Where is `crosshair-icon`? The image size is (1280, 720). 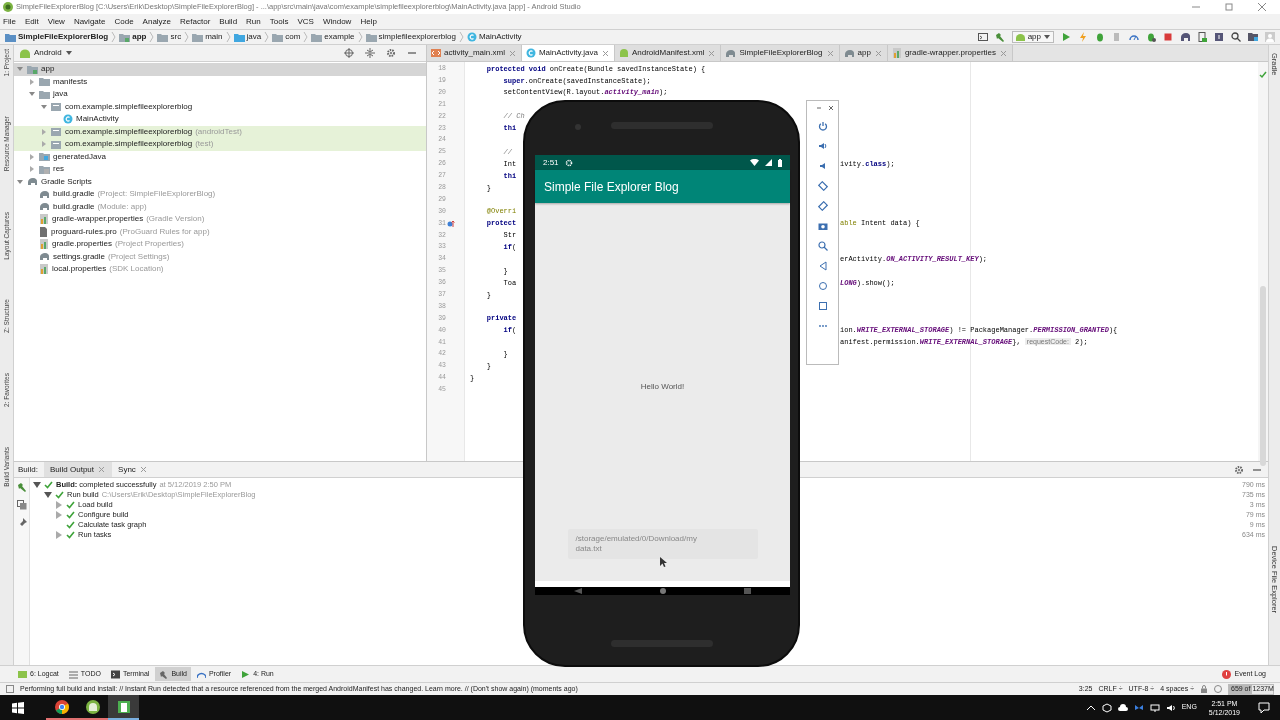 crosshair-icon is located at coordinates (349, 53).